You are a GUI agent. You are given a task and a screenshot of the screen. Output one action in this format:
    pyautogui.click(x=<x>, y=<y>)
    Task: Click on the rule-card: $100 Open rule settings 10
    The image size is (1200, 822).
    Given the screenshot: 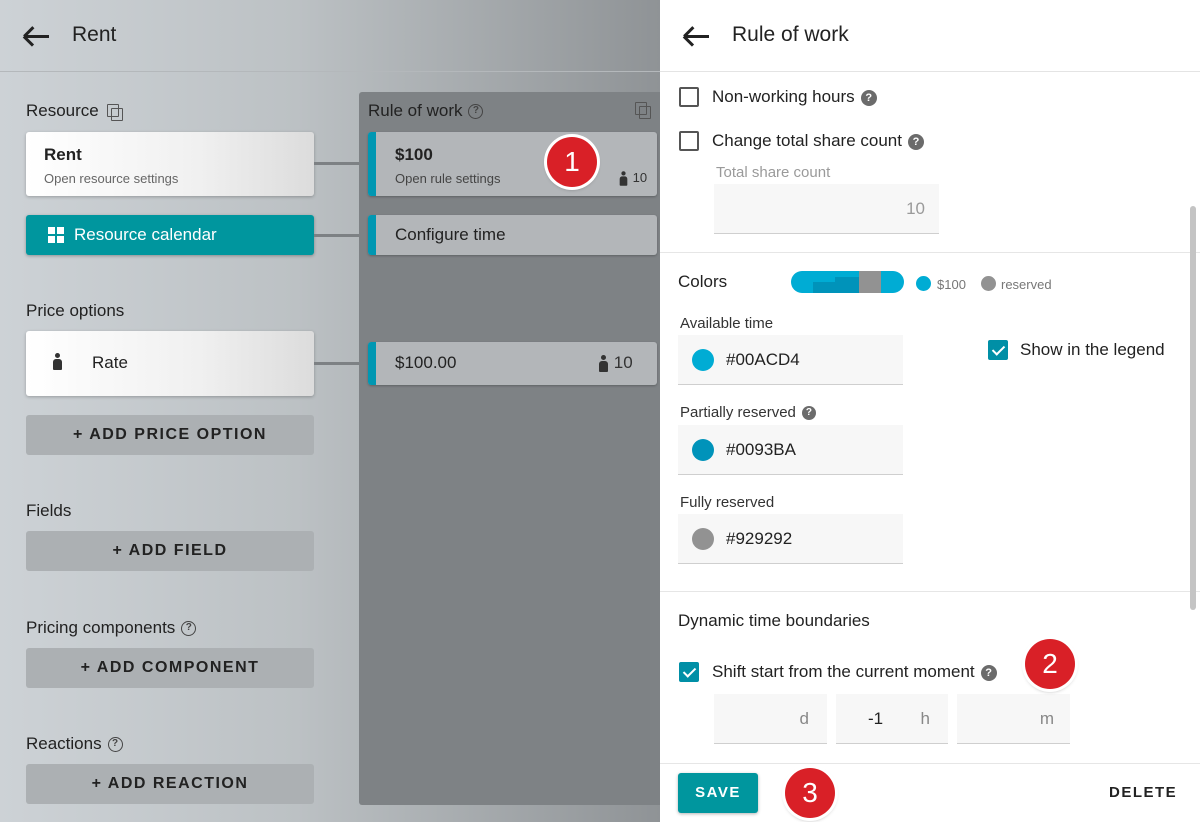 What is the action you would take?
    pyautogui.click(x=512, y=164)
    